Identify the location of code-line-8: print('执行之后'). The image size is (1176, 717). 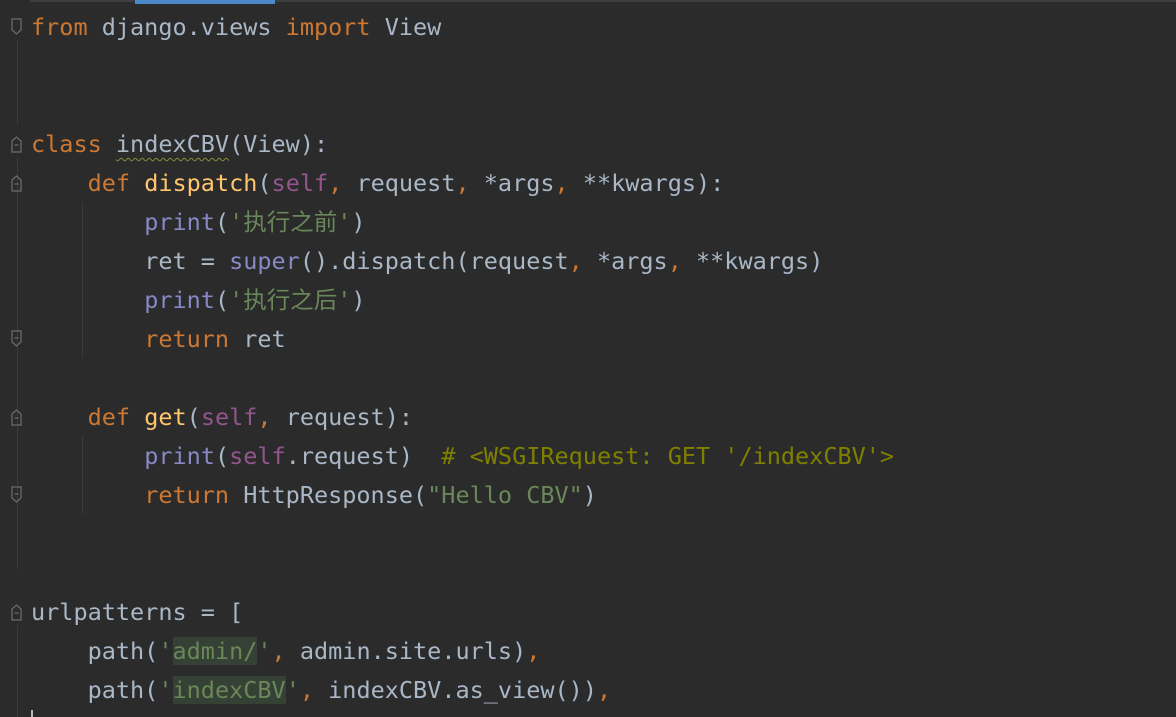
(462, 300).